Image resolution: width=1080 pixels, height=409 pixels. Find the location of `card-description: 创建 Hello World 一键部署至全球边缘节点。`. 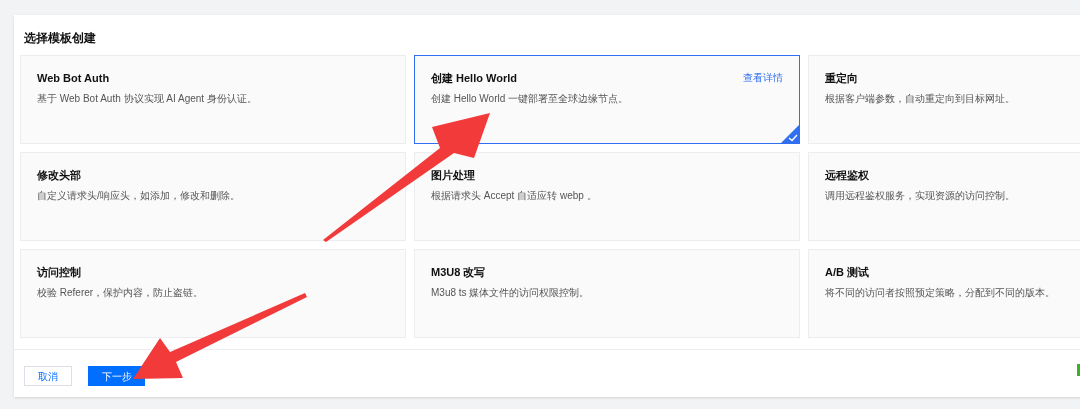

card-description: 创建 Hello World 一键部署至全球边缘节点。 is located at coordinates (530, 98).